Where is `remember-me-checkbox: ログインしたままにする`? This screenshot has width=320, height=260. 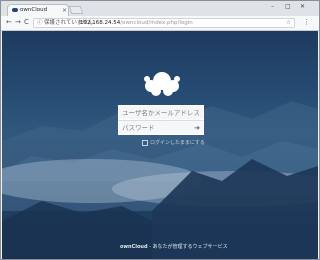
remember-me-checkbox: ログインしたままにする is located at coordinates (173, 142).